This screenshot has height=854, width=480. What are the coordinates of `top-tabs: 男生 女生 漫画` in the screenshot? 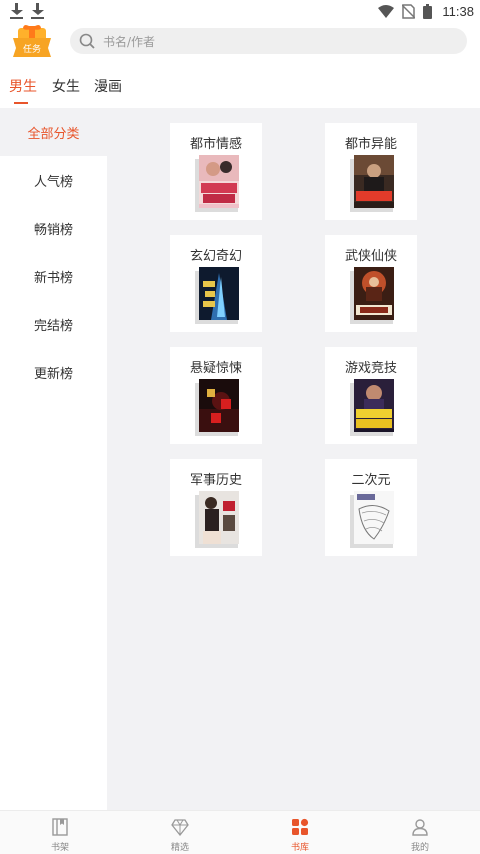 It's located at (240, 86).